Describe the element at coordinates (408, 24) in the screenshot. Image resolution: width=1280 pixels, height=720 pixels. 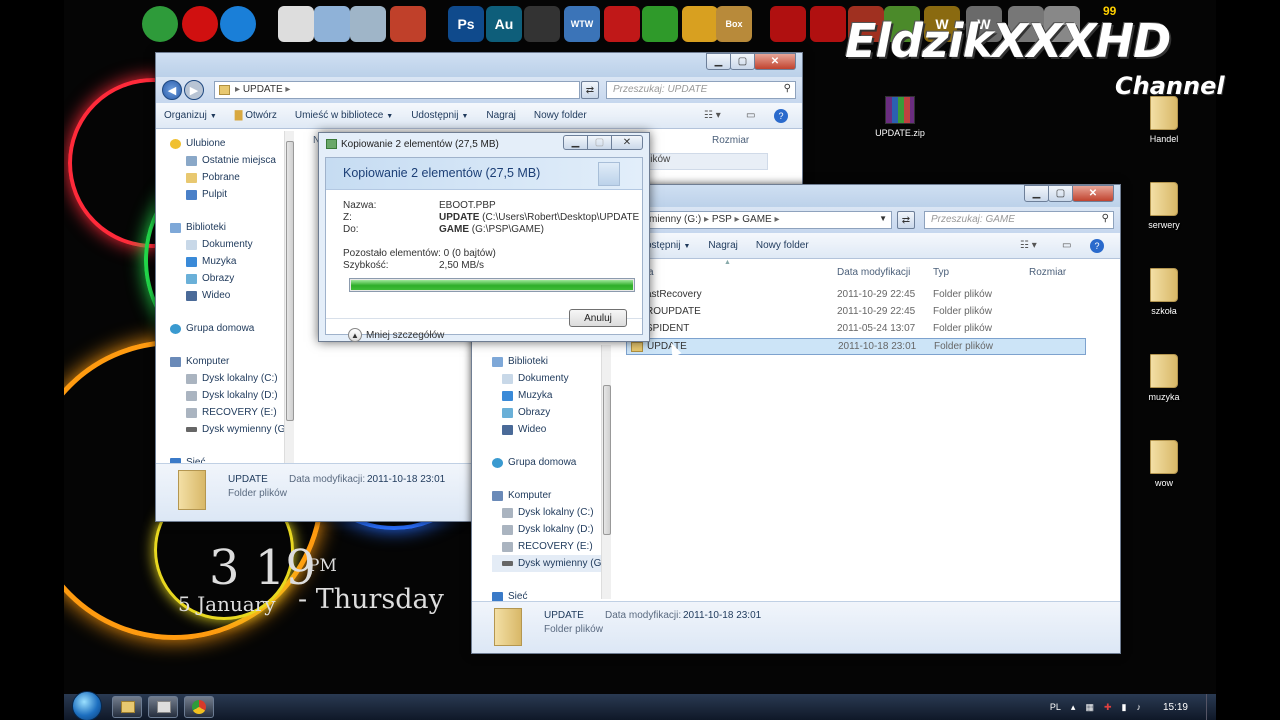
I see `media-icon` at that location.